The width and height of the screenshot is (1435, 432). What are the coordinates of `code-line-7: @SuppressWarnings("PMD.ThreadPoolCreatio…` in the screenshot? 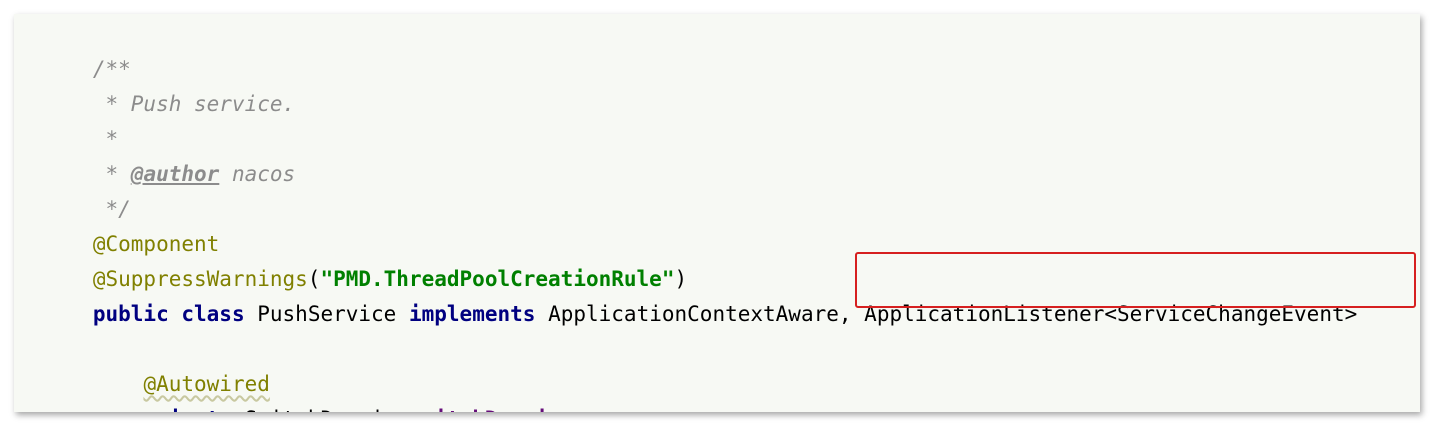 It's located at (352, 259).